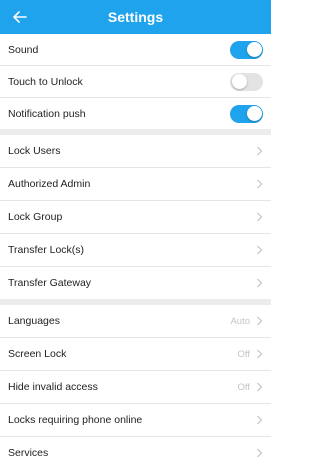 This screenshot has width=320, height=457. I want to click on menu-item-hide-invalid-access: Hide invalid access Off, so click(135, 387).